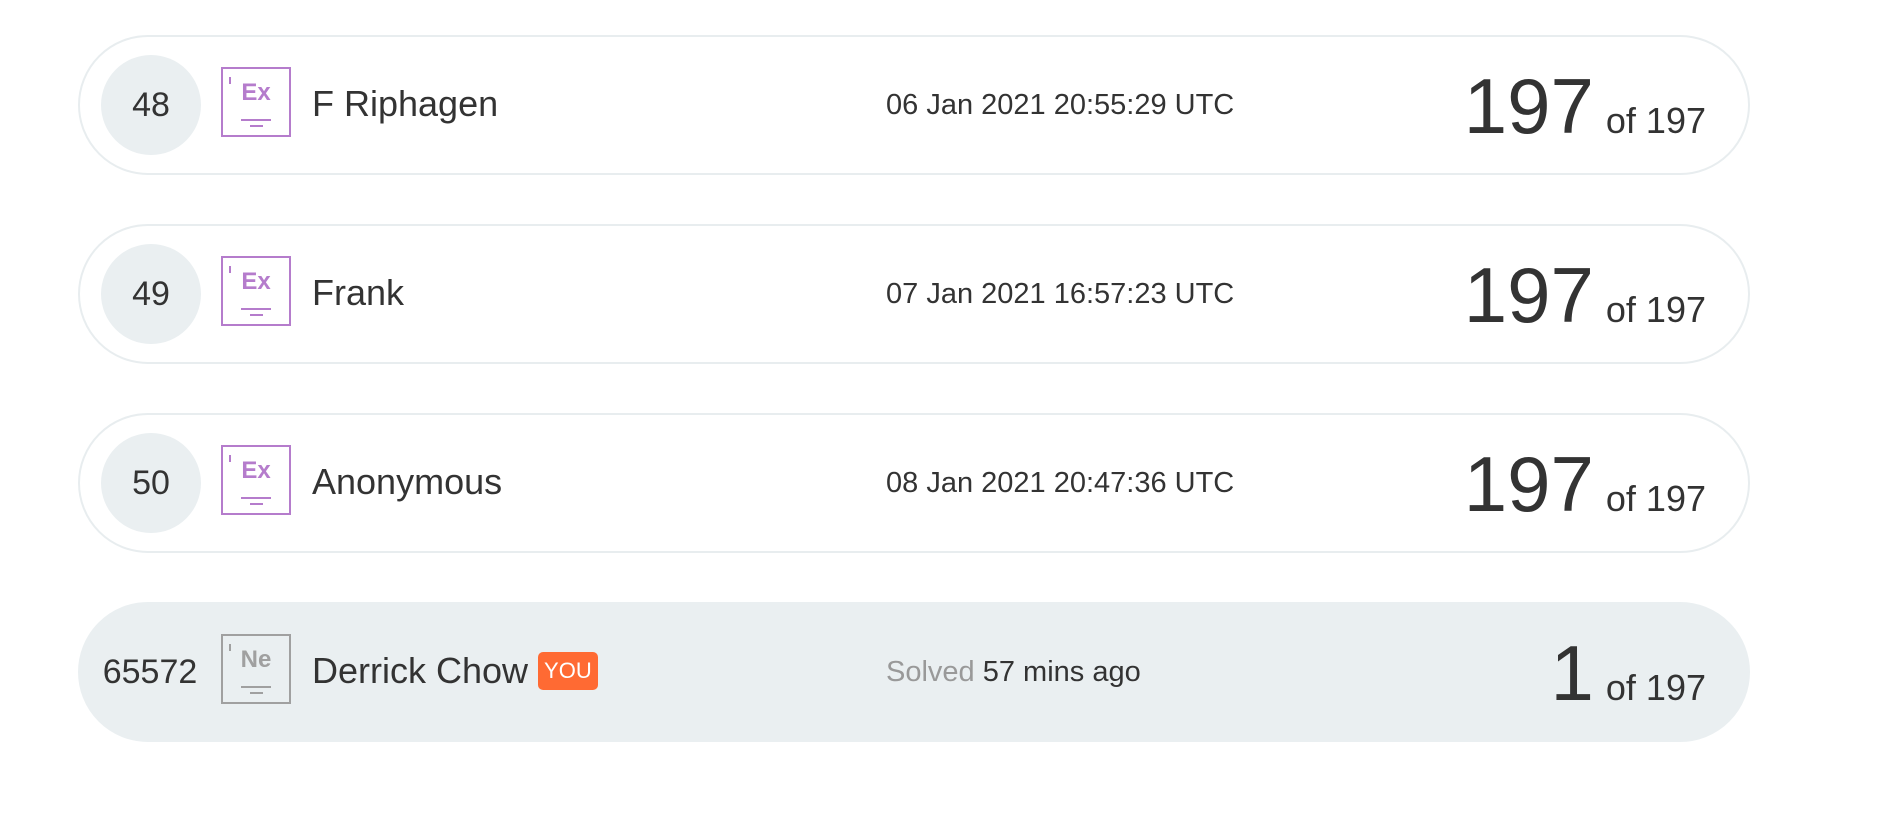 This screenshot has width=1898, height=818. Describe the element at coordinates (1060, 483) in the screenshot. I see `solved-date: 08 Jan 2021 20:47:36 UTC` at that location.